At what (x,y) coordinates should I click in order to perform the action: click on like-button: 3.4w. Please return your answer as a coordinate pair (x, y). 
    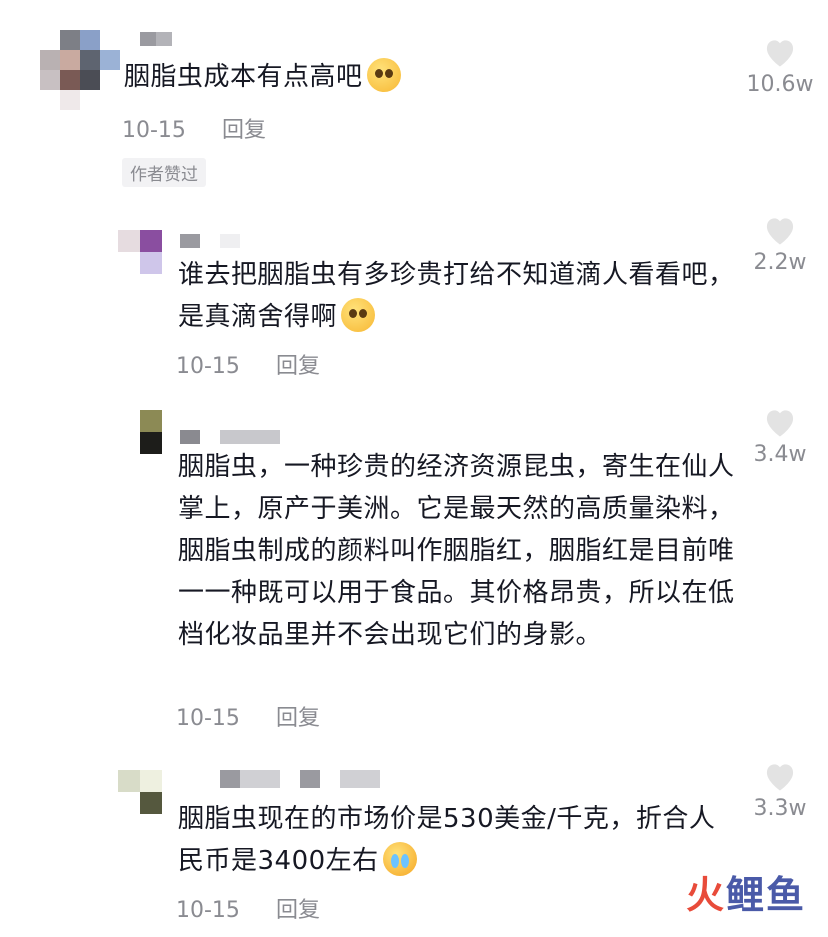
    Looking at the image, I should click on (780, 436).